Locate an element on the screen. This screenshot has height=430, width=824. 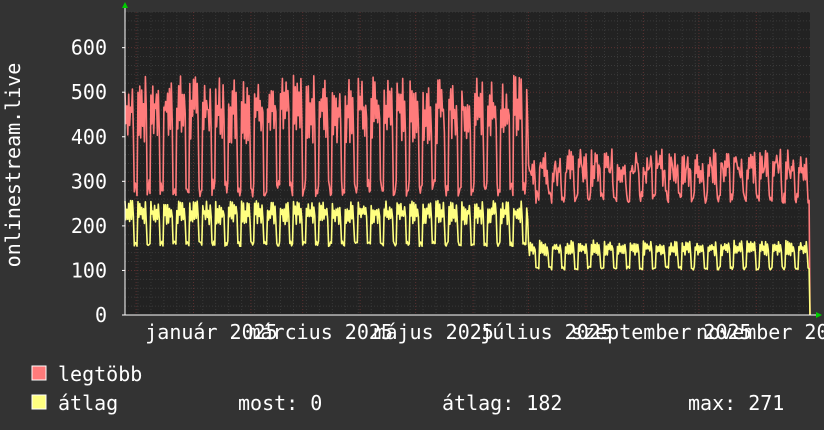
stat-average: átlag: 182 is located at coordinates (502, 403).